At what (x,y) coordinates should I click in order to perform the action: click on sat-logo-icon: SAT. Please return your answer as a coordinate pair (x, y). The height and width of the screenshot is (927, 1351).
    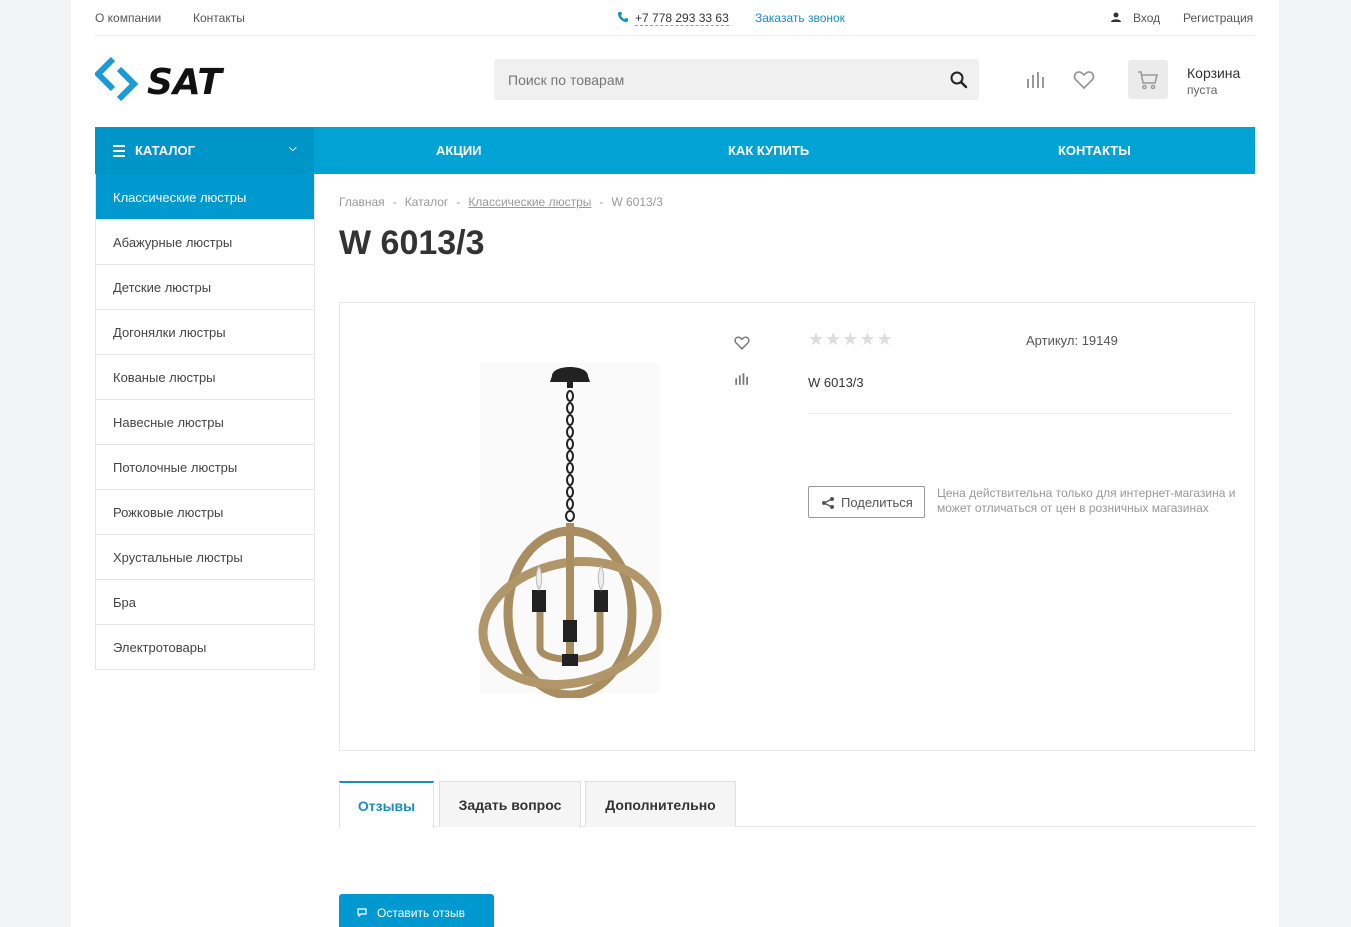
    Looking at the image, I should click on (158, 79).